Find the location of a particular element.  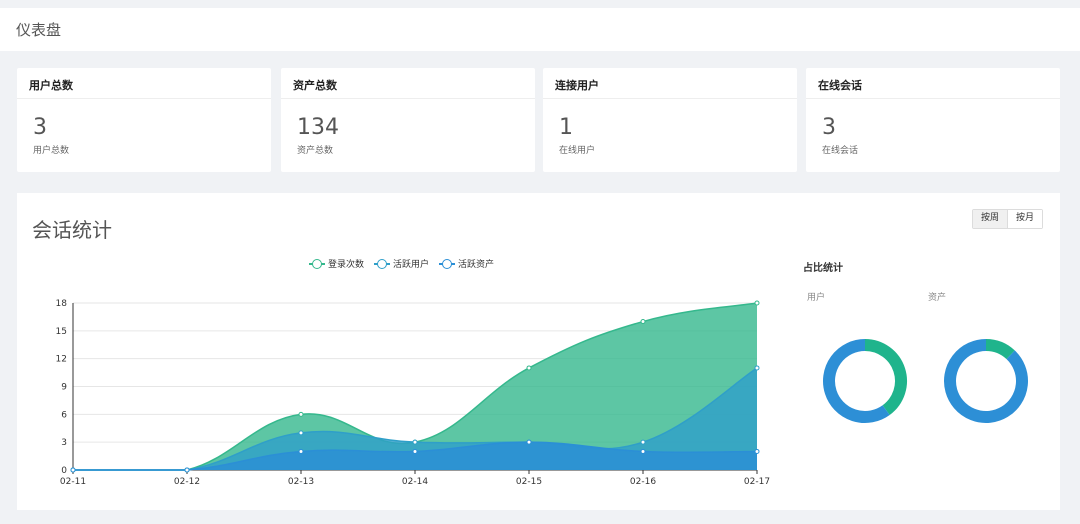

x-tick-label: 02-16 is located at coordinates (643, 482).